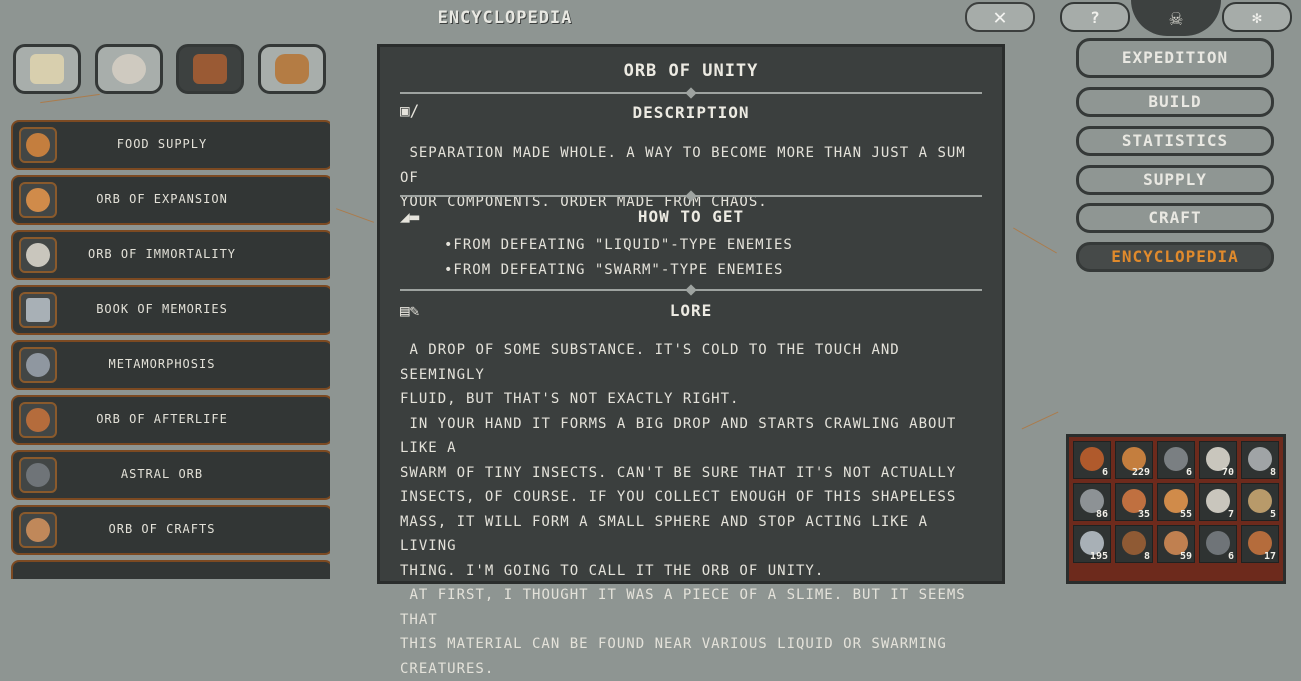 The height and width of the screenshot is (681, 1301). I want to click on list-item: Food Supply, so click(170, 145).